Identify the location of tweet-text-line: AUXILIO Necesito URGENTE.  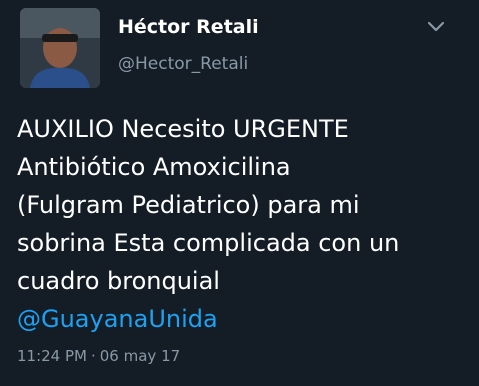
(183, 129).